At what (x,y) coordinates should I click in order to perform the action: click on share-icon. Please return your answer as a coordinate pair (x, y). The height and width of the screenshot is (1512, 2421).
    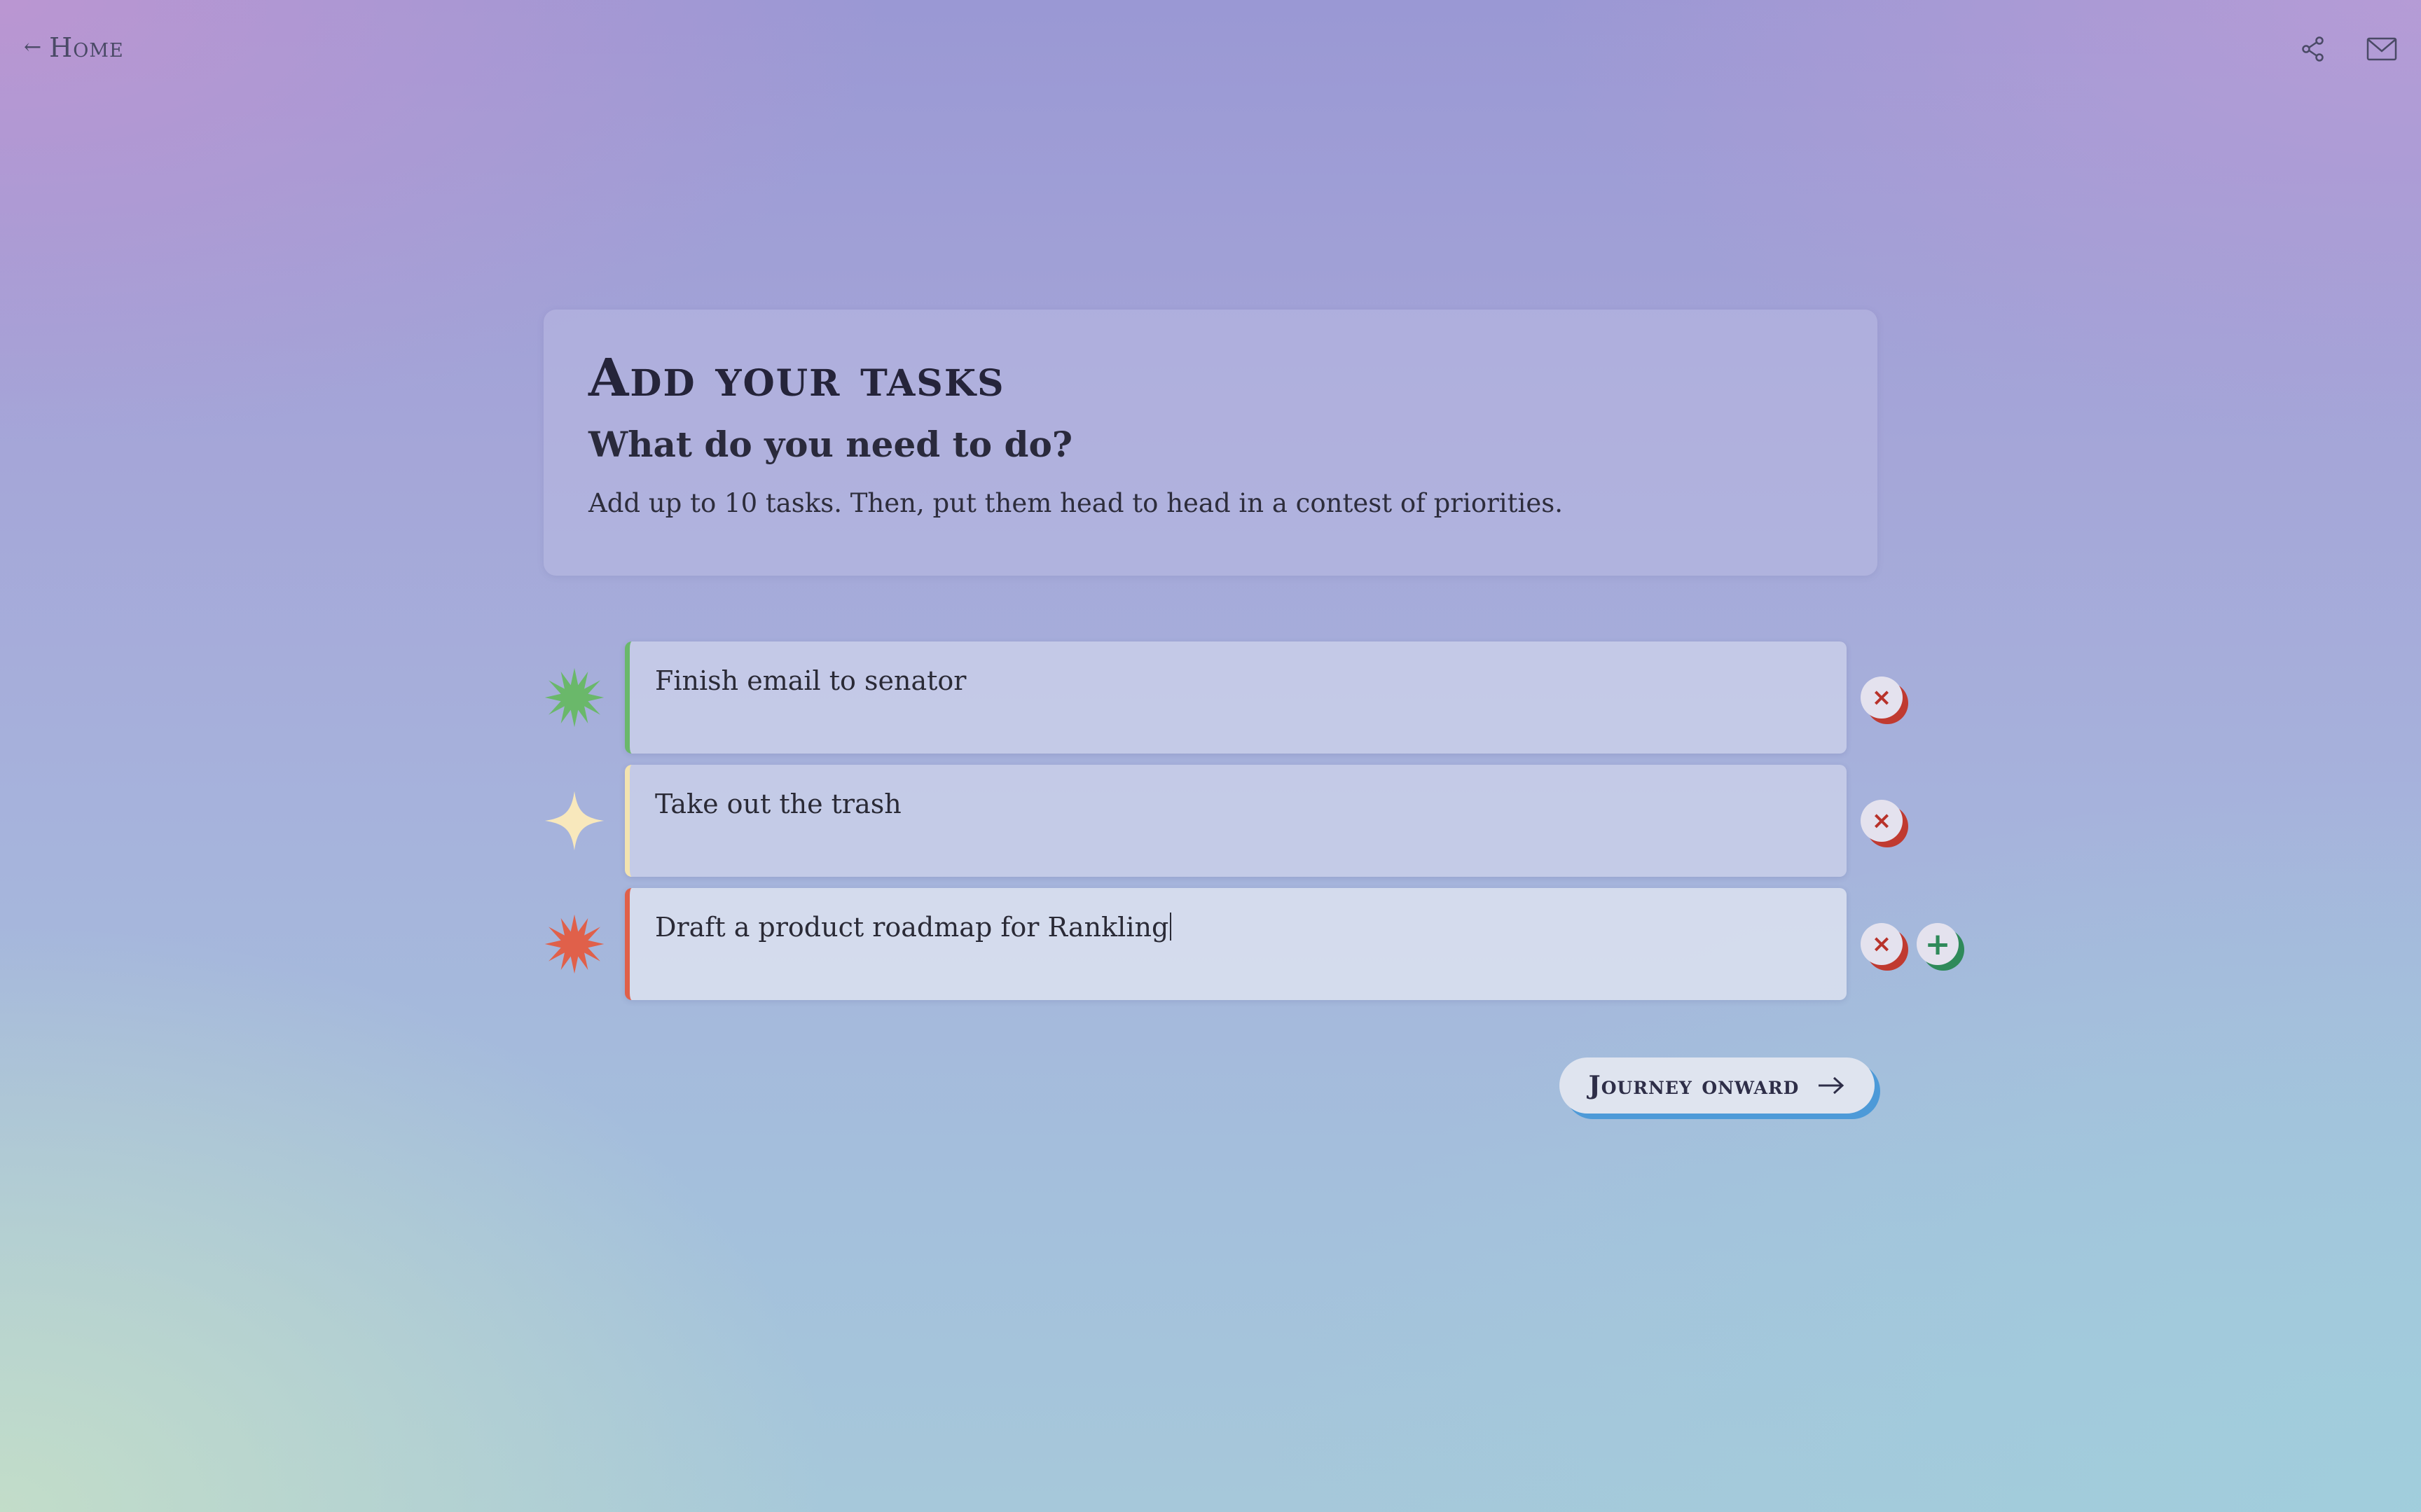
    Looking at the image, I should click on (2313, 49).